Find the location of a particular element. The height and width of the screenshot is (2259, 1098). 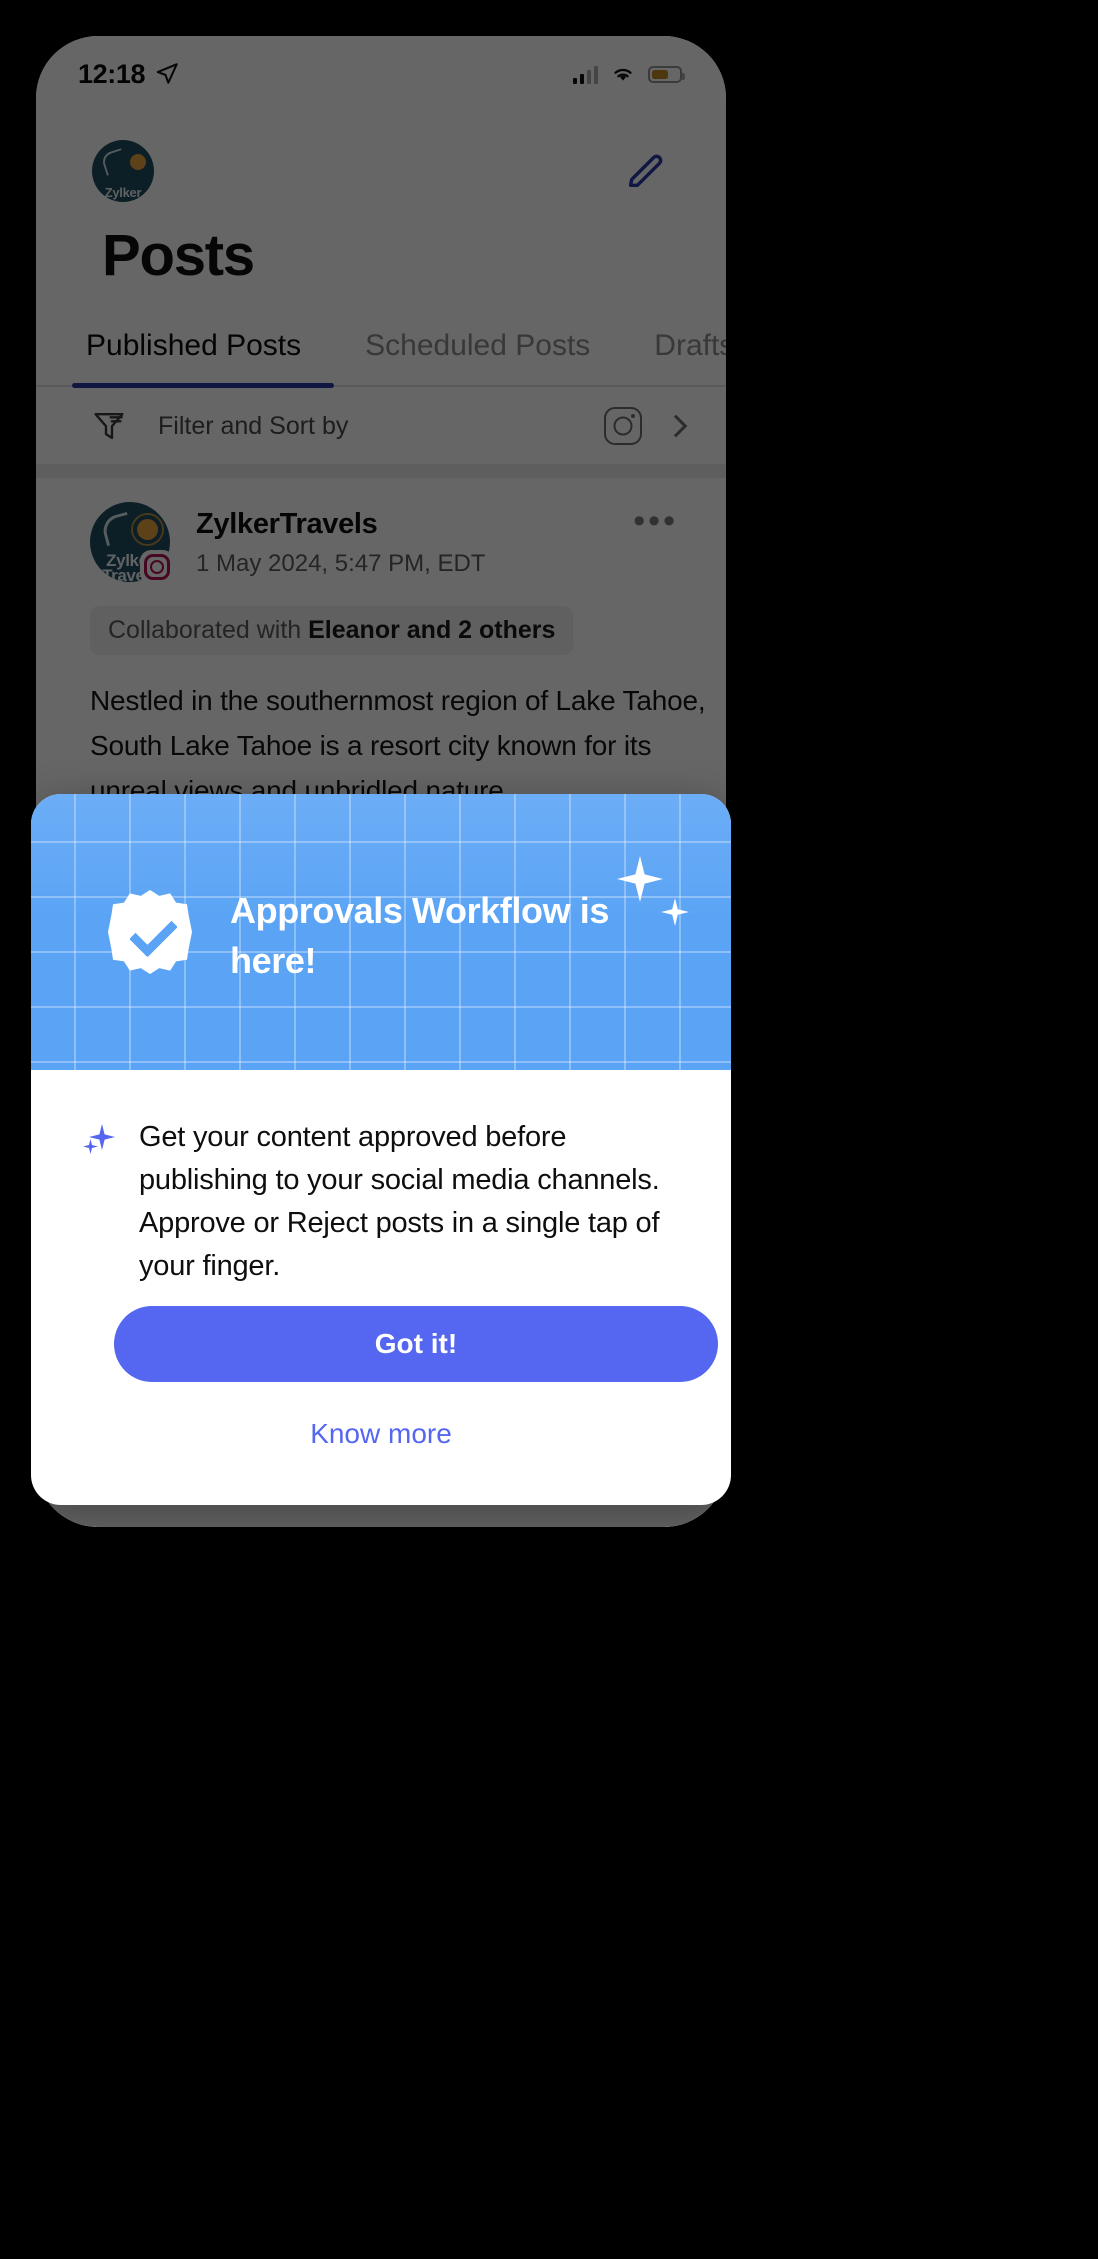

status-bar: 12:18 is located at coordinates (381, 74).